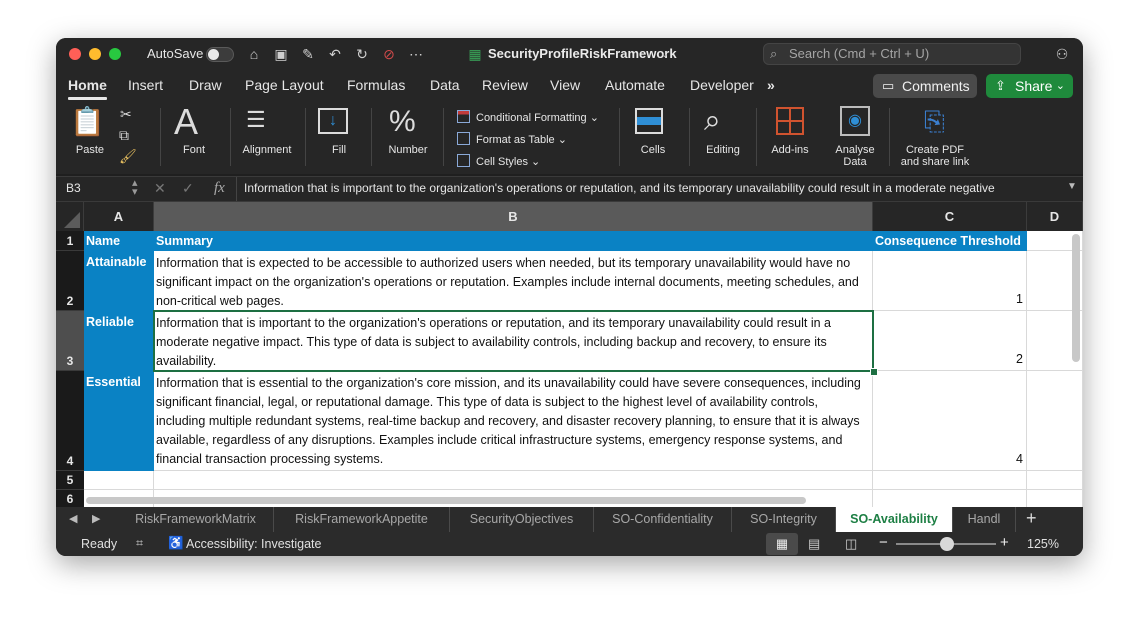  Describe the element at coordinates (855, 121) in the screenshot. I see `analyse-data-icon: ◉` at that location.